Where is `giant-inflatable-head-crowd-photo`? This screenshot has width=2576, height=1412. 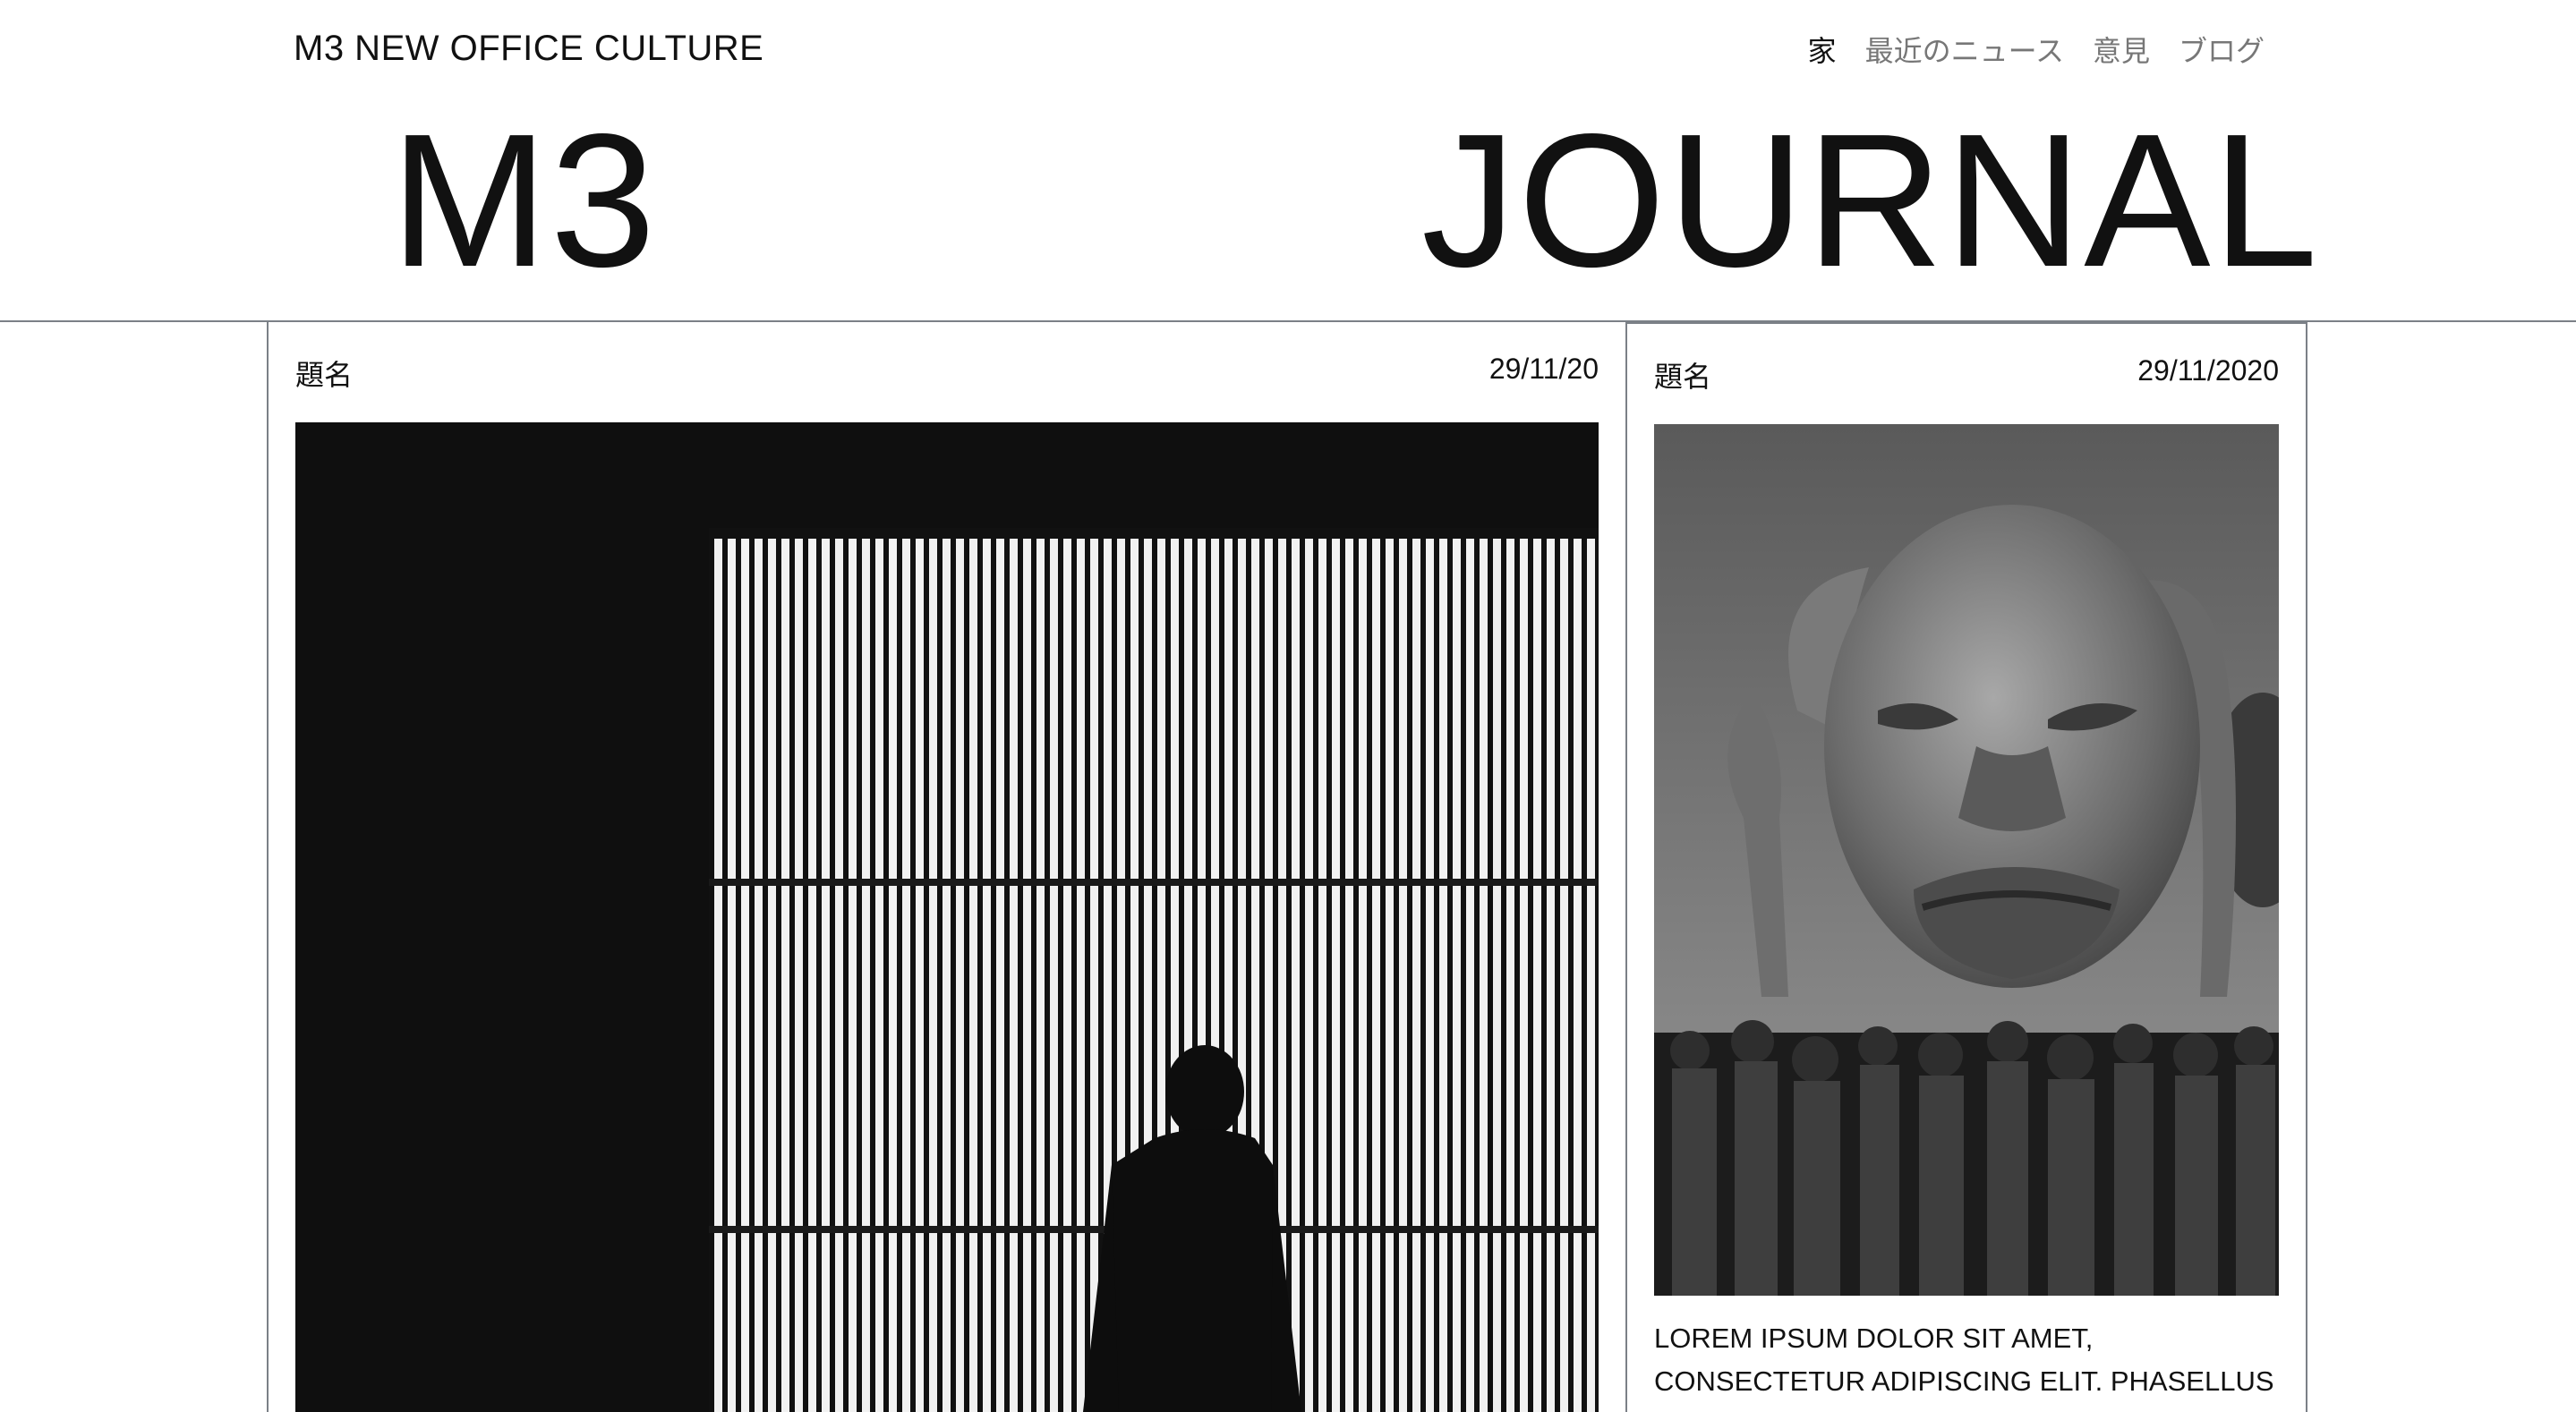
giant-inflatable-head-crowd-photo is located at coordinates (1966, 860).